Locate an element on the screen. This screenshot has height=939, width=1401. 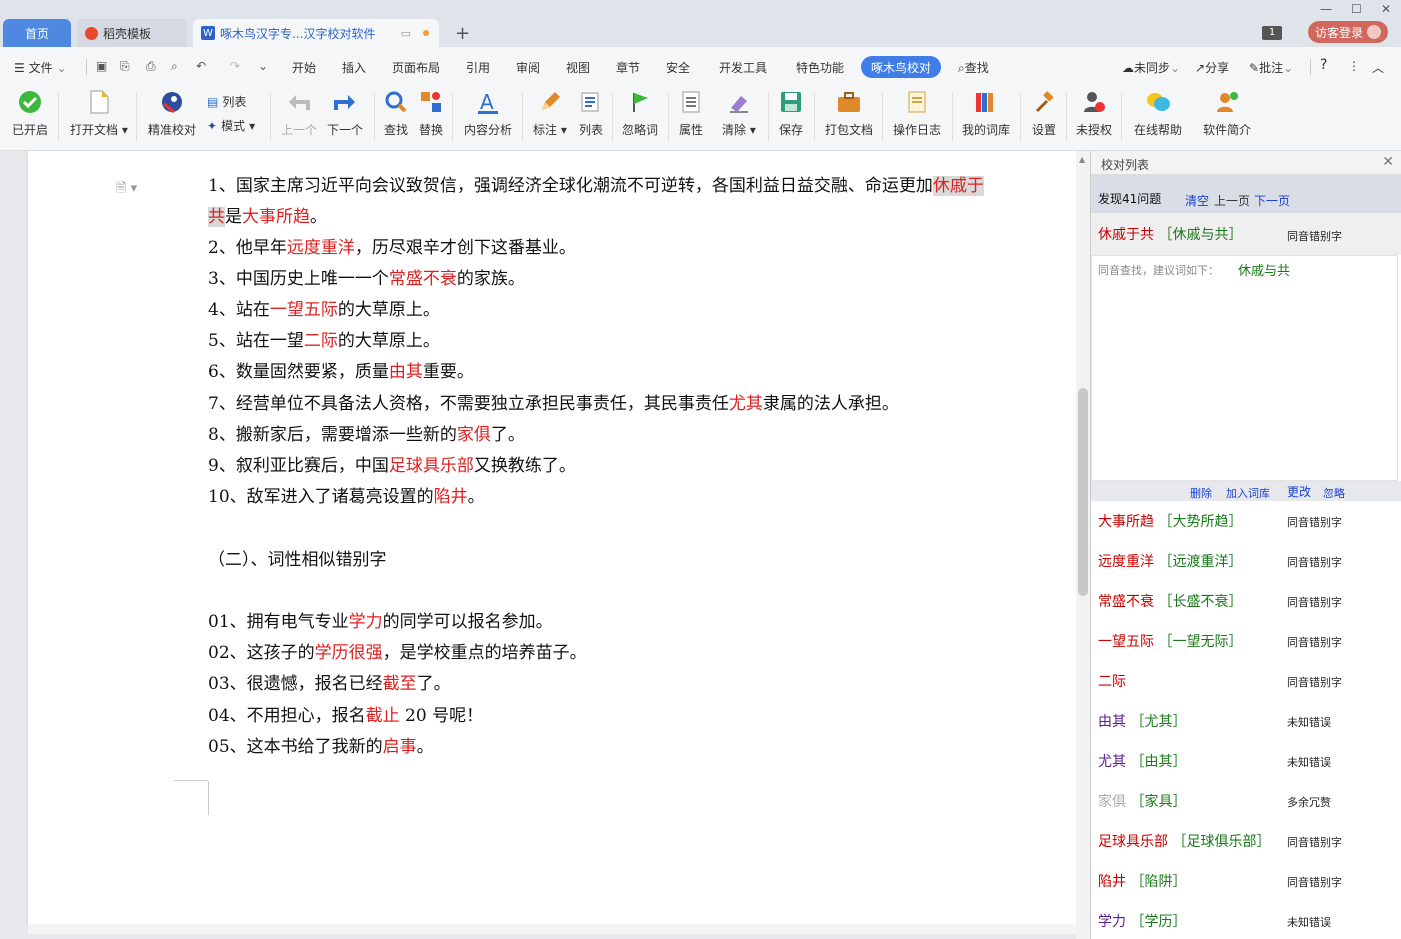
pack-doc-button: 打包文档 is located at coordinates (849, 113).